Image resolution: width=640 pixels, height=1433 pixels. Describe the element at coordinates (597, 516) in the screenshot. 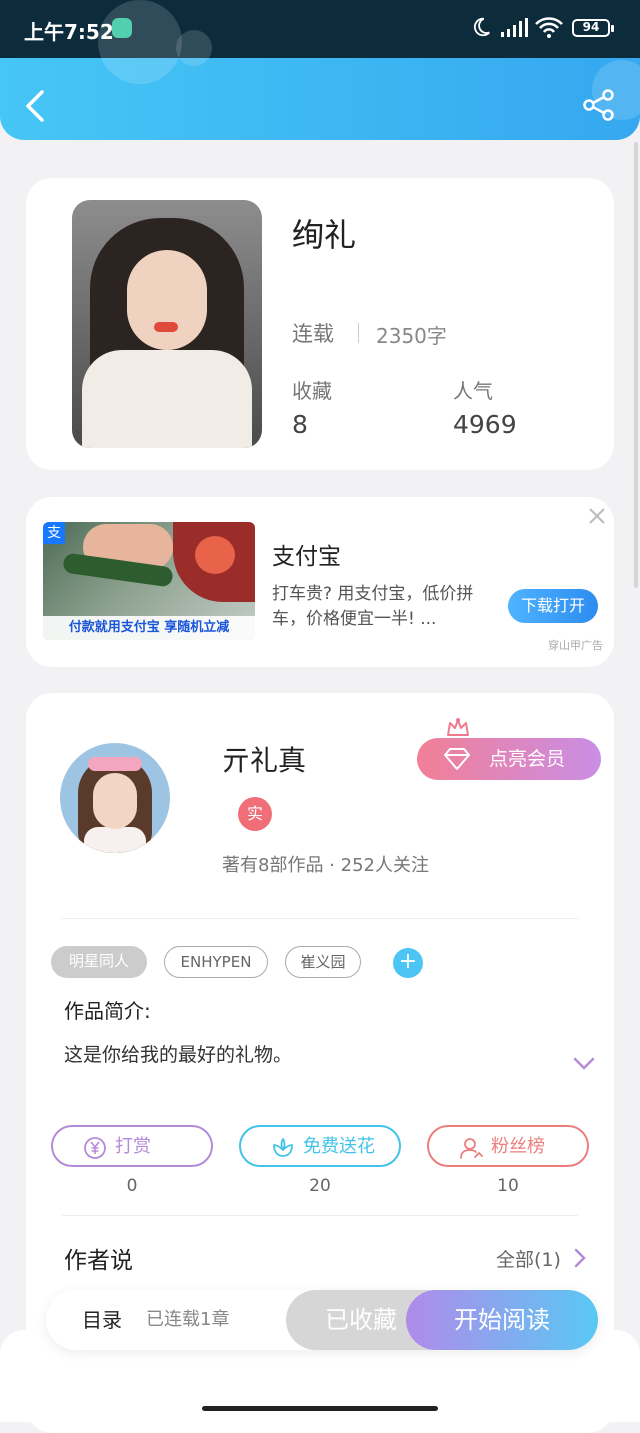

I see `close-icon` at that location.